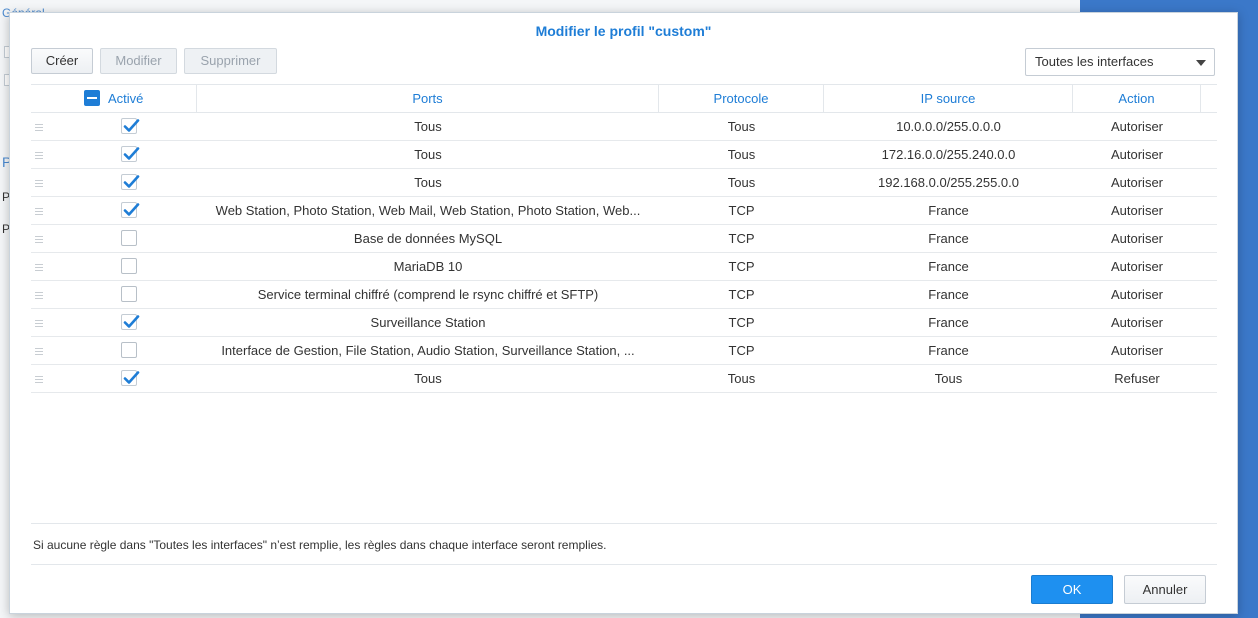  What do you see at coordinates (1137, 378) in the screenshot?
I see `action-cell: Refuser` at bounding box center [1137, 378].